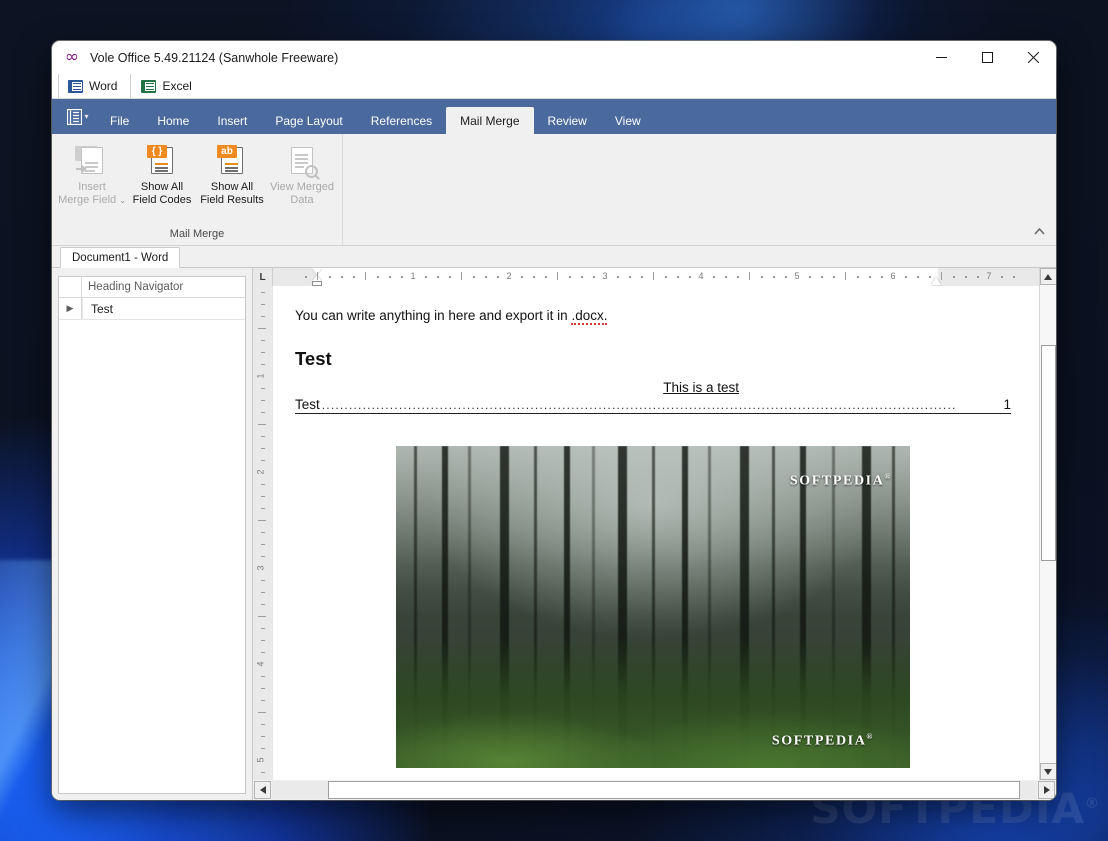 The width and height of the screenshot is (1108, 841). I want to click on field-results-badge: ab, so click(227, 151).